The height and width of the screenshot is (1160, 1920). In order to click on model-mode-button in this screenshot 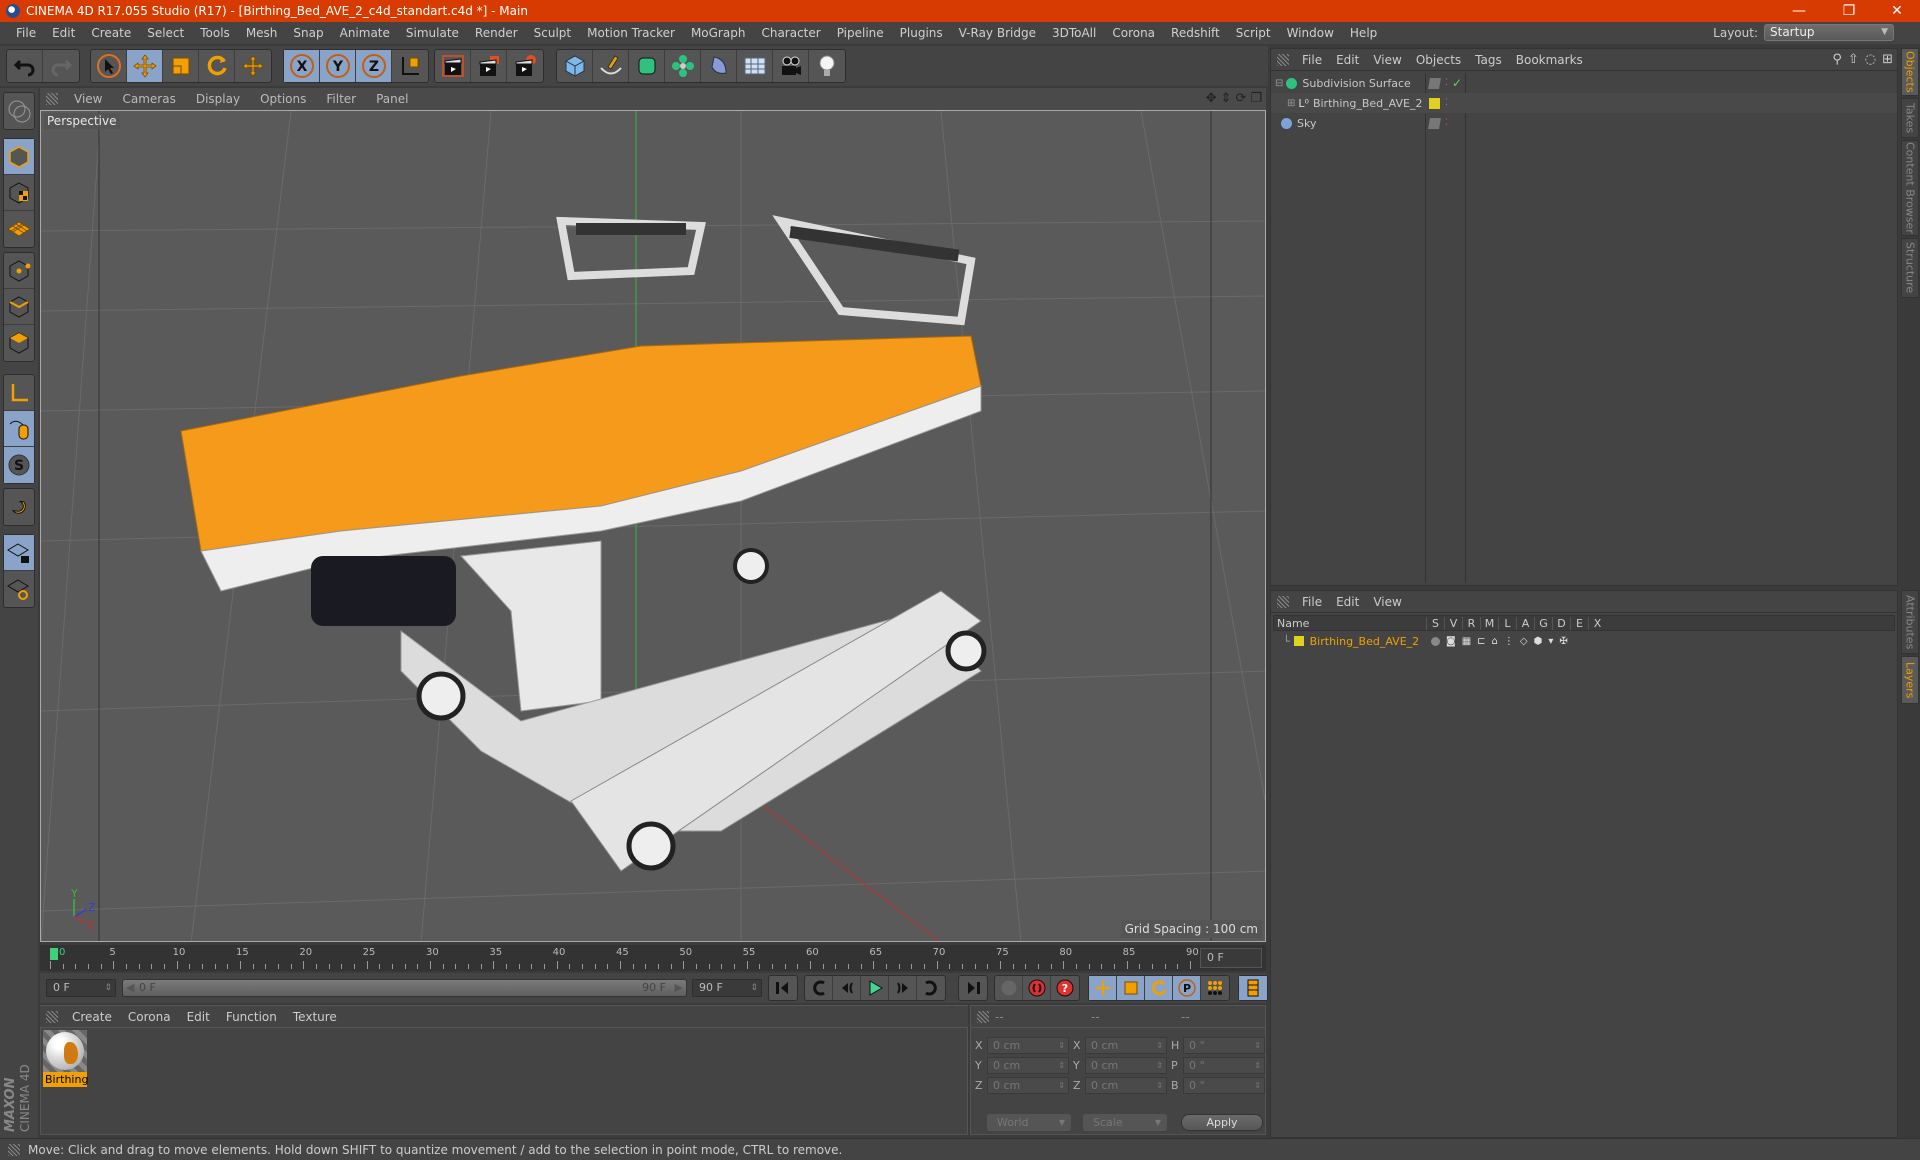, I will do `click(19, 157)`.